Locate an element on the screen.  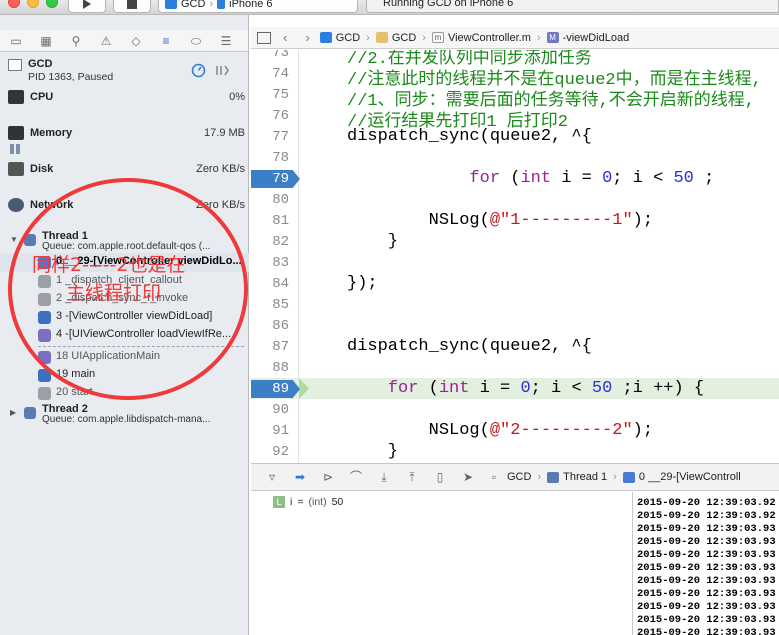
cpu-gauge: CPU 0% is located at coordinates (124, 106).